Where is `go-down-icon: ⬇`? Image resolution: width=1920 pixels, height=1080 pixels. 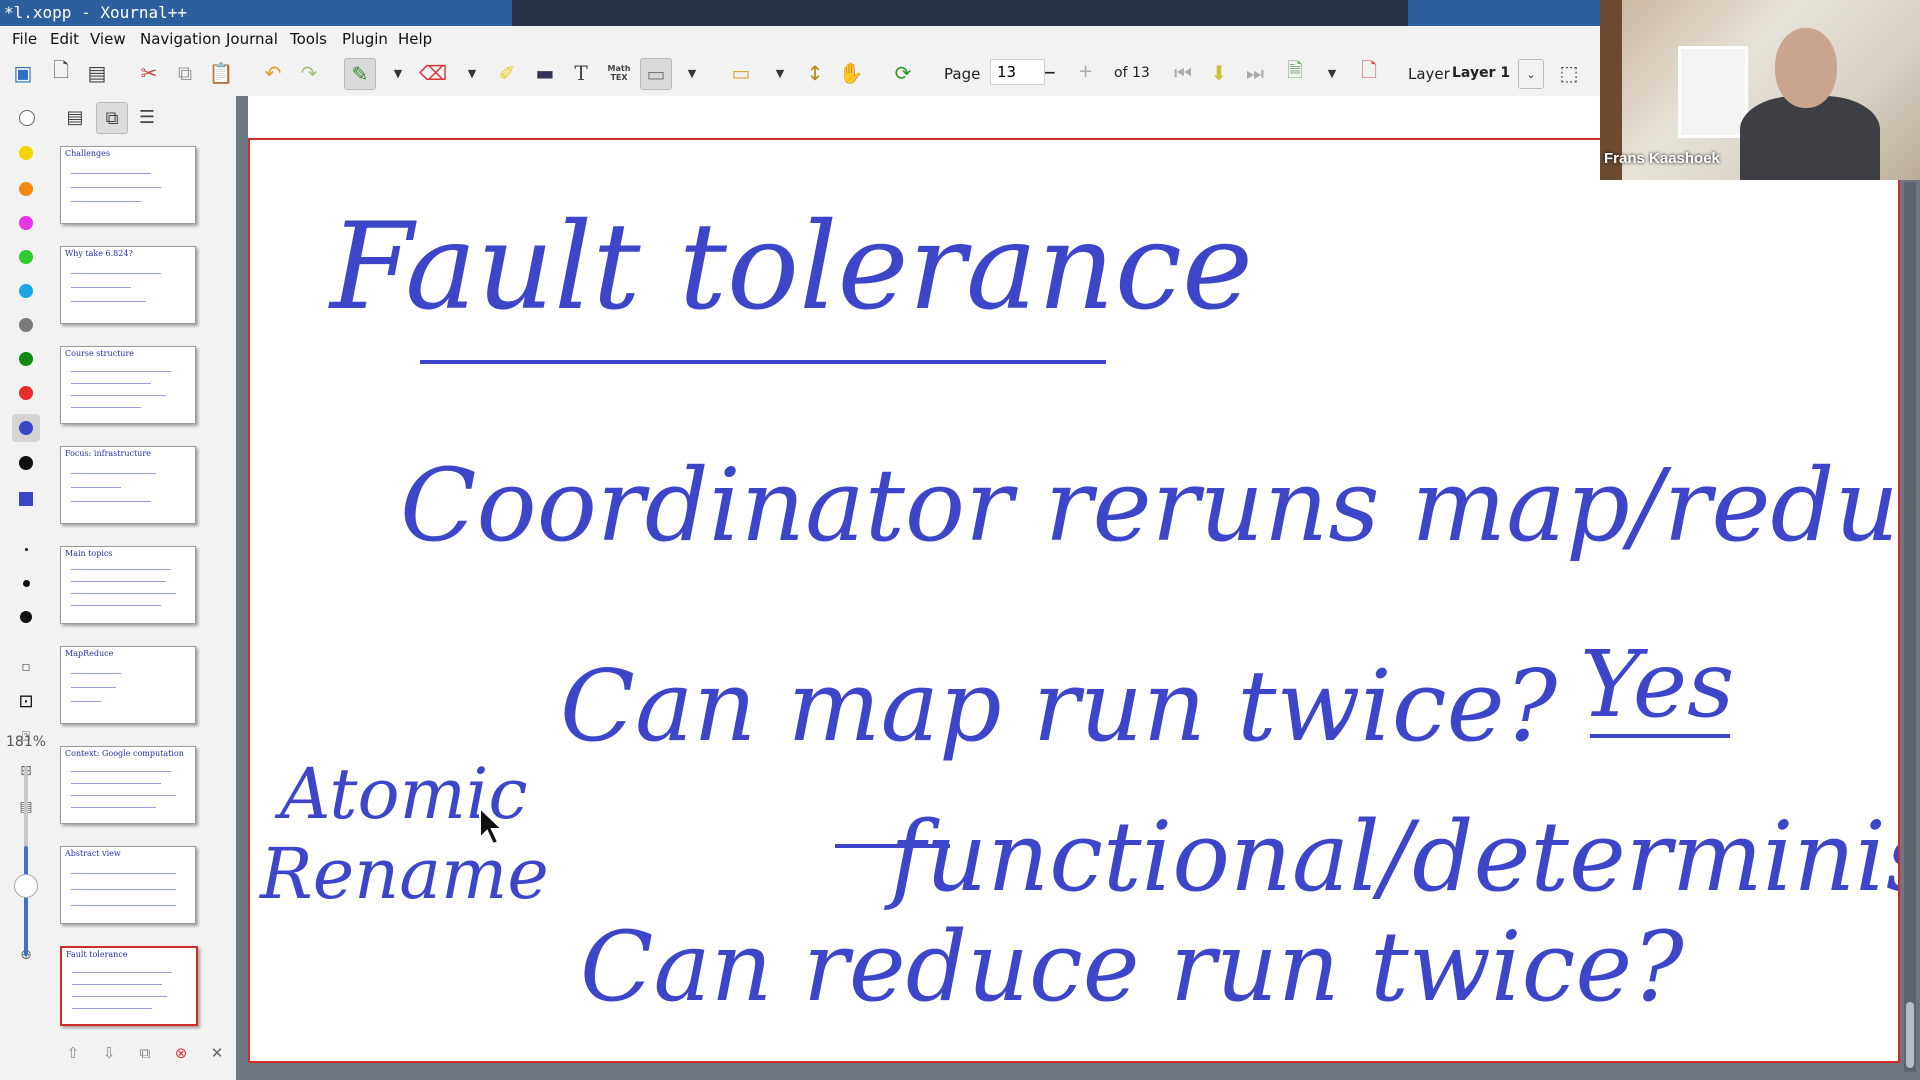 go-down-icon: ⬇ is located at coordinates (1219, 73).